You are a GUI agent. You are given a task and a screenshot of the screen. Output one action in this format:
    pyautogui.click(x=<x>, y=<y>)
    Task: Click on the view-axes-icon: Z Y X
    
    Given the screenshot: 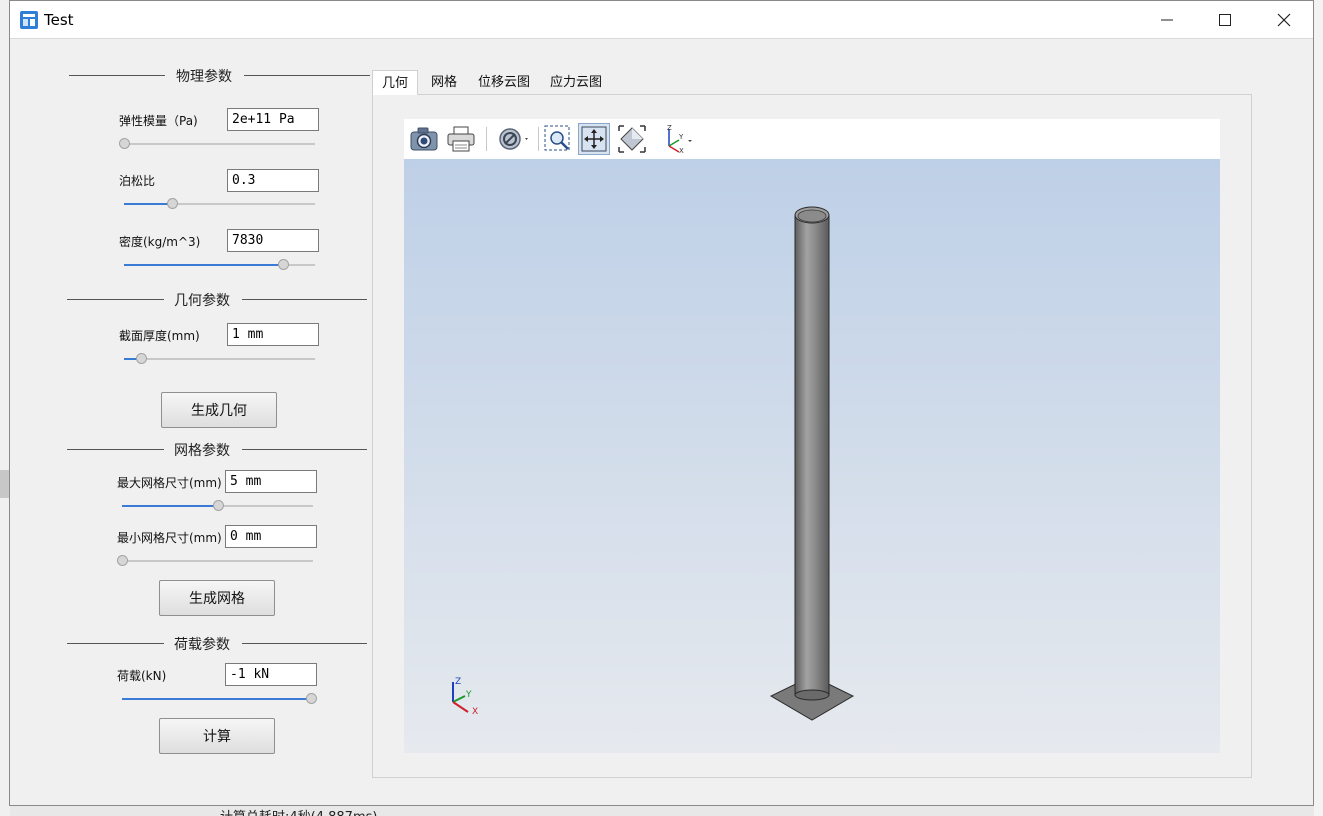 What is the action you would take?
    pyautogui.click(x=678, y=139)
    